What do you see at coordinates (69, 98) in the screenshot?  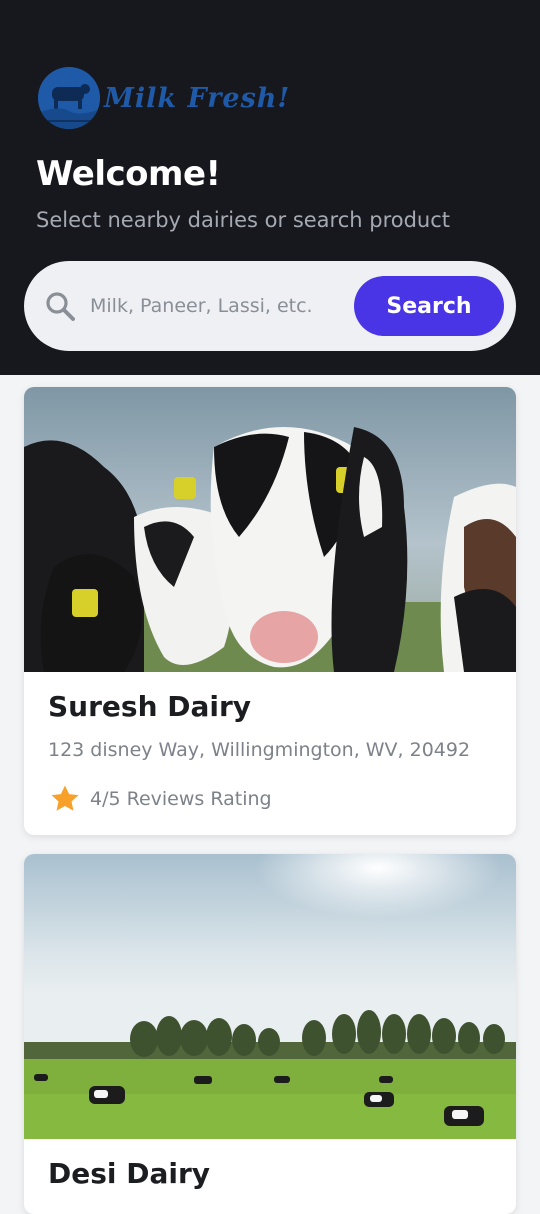 I see `logo-emblem-icon` at bounding box center [69, 98].